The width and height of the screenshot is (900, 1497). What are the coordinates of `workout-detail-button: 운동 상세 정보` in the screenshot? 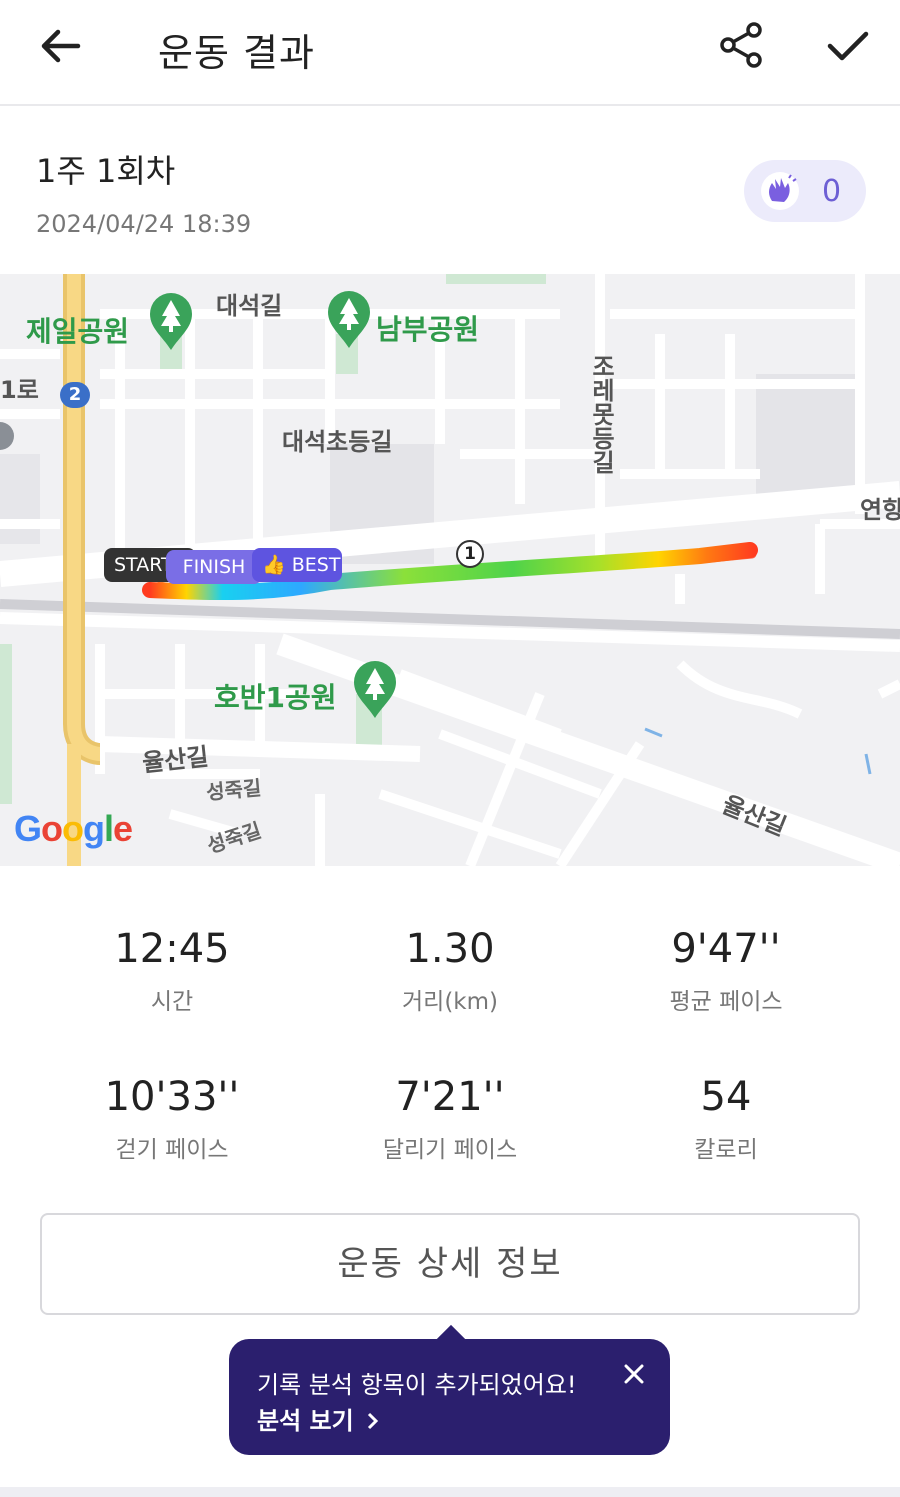 It's located at (450, 1264).